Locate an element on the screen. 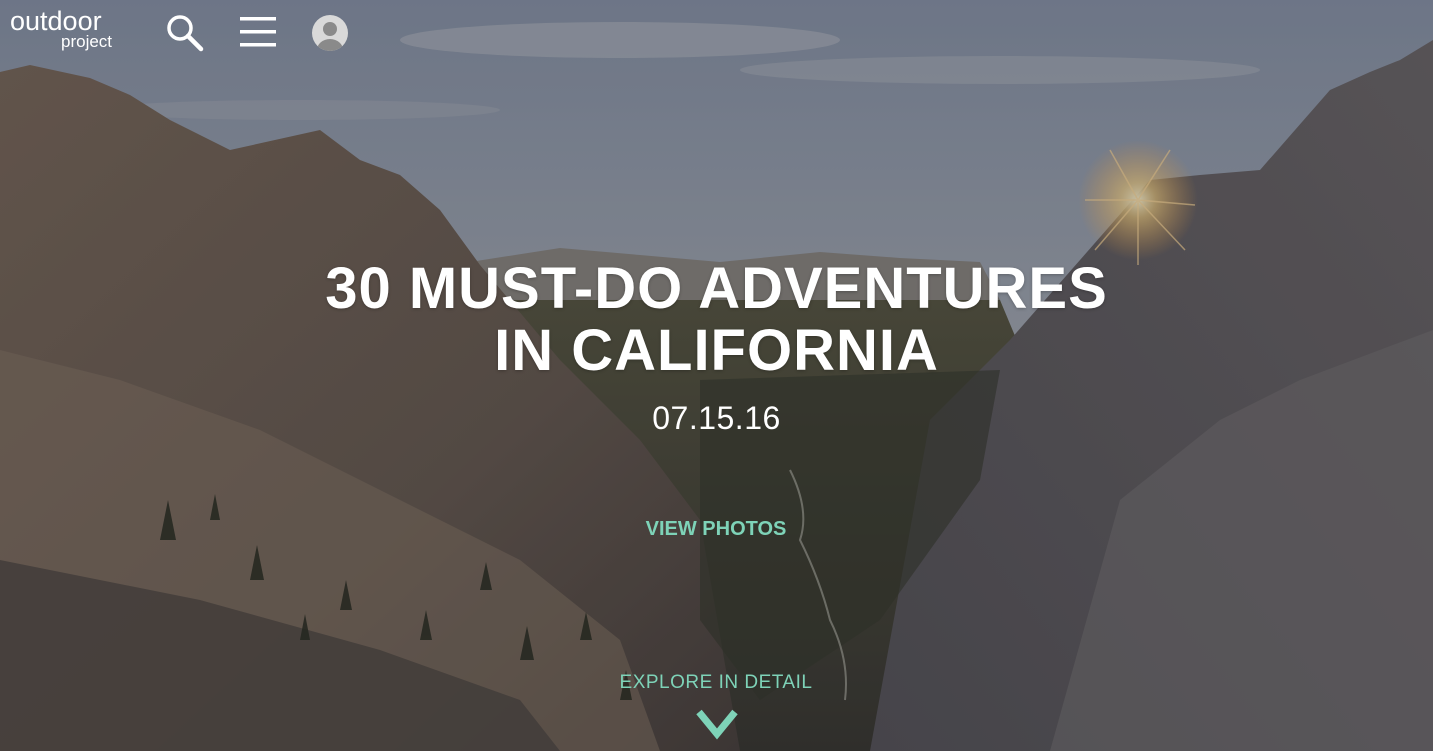  menu-button is located at coordinates (258, 32).